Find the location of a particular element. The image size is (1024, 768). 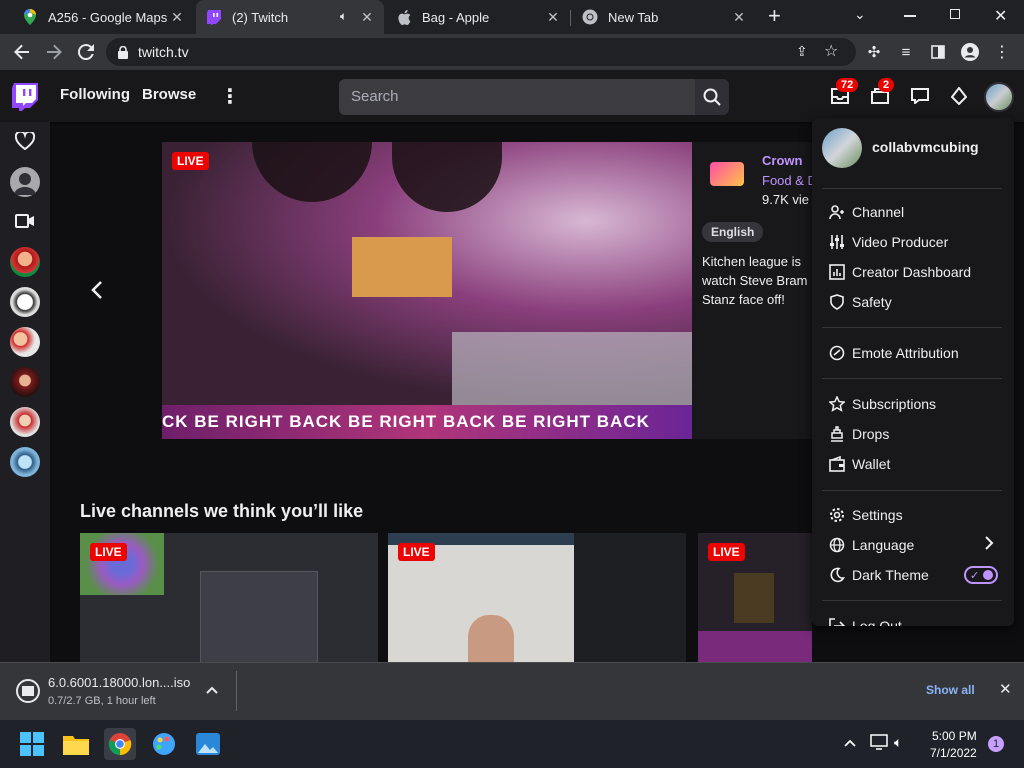

tab-twitch: (2) Twitch 🔈︎ ✕ is located at coordinates (290, 17).